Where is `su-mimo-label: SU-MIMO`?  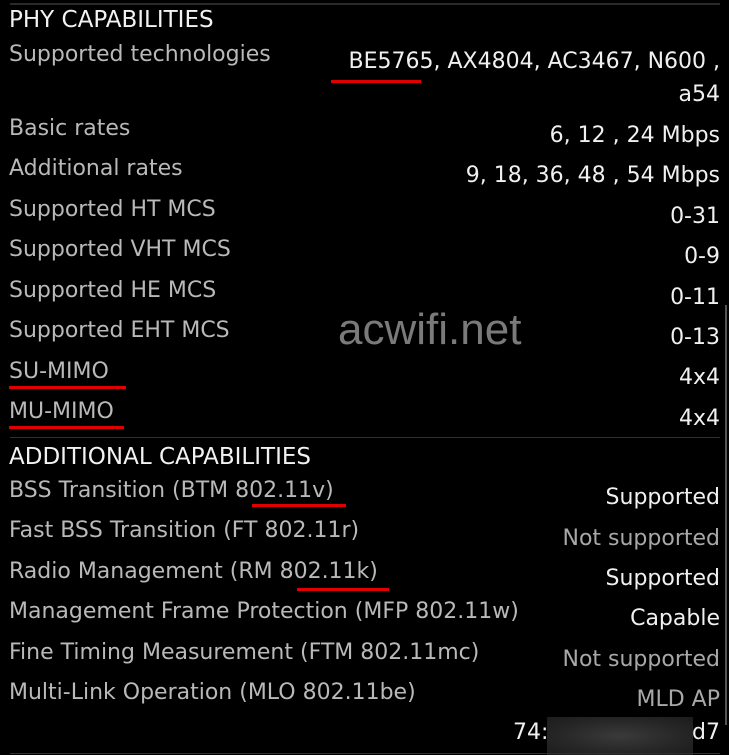
su-mimo-label: SU-MIMO is located at coordinates (59, 371).